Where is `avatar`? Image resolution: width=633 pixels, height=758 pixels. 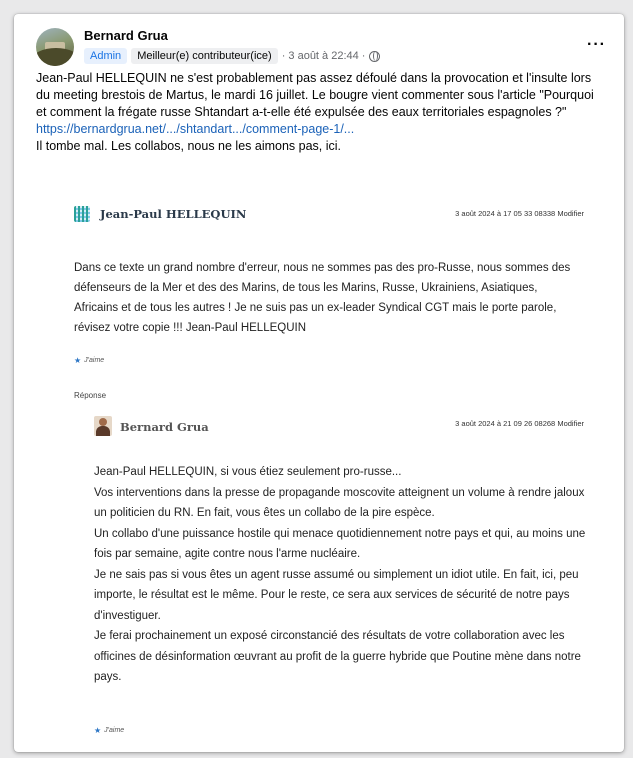 avatar is located at coordinates (55, 47).